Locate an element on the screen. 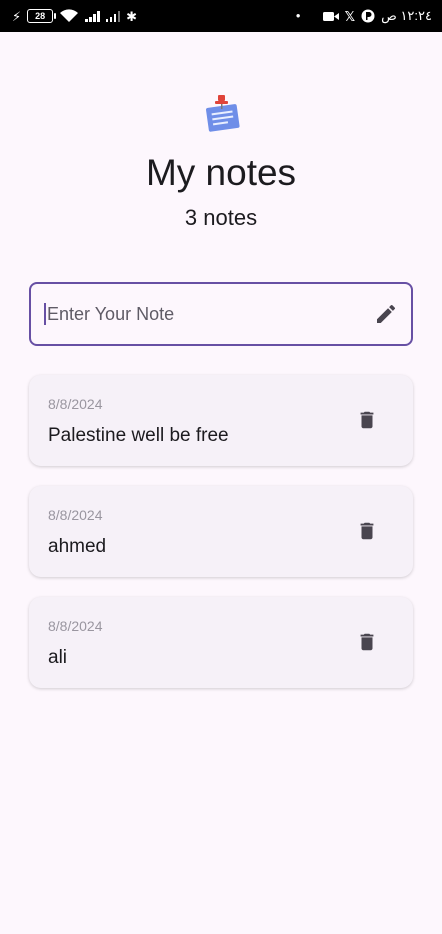 The image size is (442, 934). note-text: Palestine well be free is located at coordinates (138, 435).